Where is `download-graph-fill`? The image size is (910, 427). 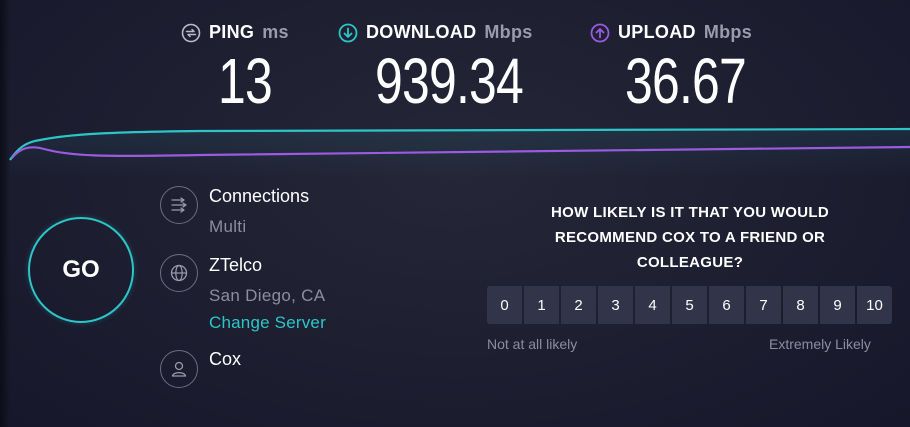 download-graph-fill is located at coordinates (460, 153).